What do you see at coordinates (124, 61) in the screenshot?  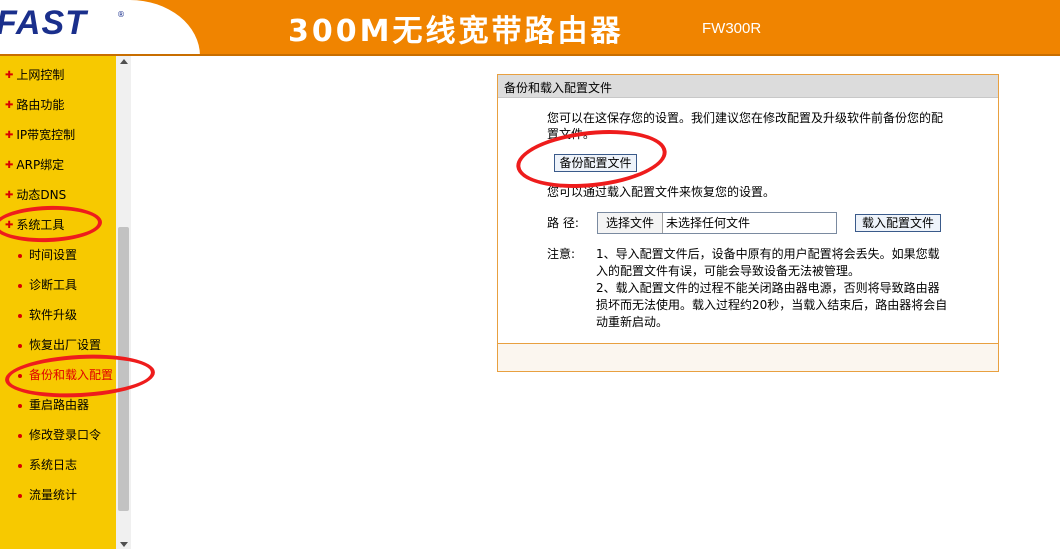 I see `scroll-up-arrow-icon` at bounding box center [124, 61].